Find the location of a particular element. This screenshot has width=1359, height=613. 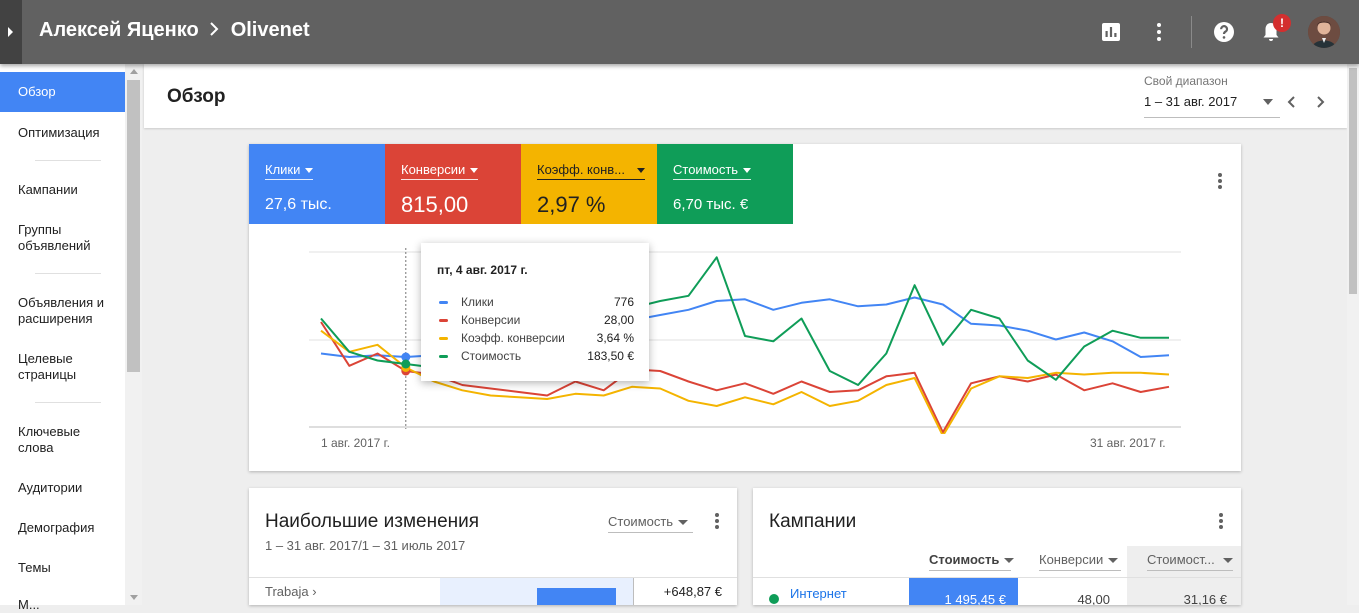

toolbar-divider is located at coordinates (1191, 32).